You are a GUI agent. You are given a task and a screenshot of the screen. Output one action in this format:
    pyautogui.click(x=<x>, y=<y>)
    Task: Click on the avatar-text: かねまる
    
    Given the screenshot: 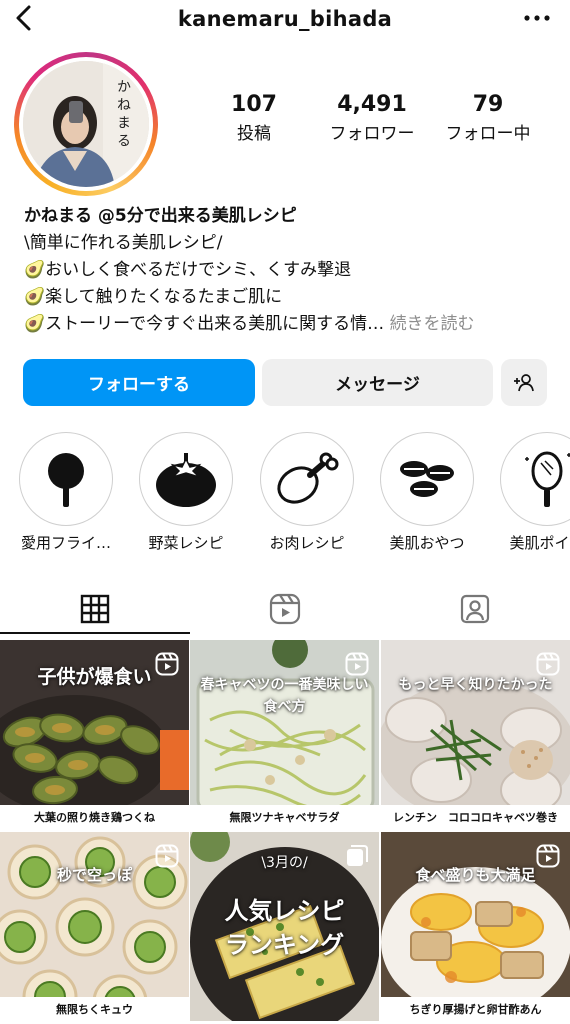 What is the action you would take?
    pyautogui.click(x=123, y=115)
    